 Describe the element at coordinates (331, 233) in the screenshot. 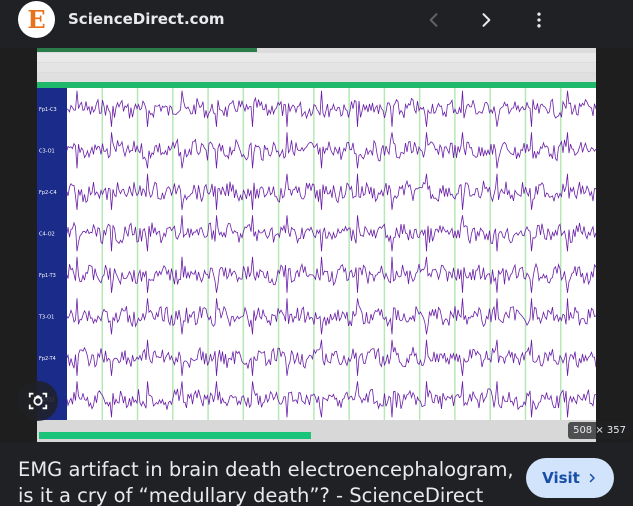

I see `eeg-trace-C4-O2` at that location.